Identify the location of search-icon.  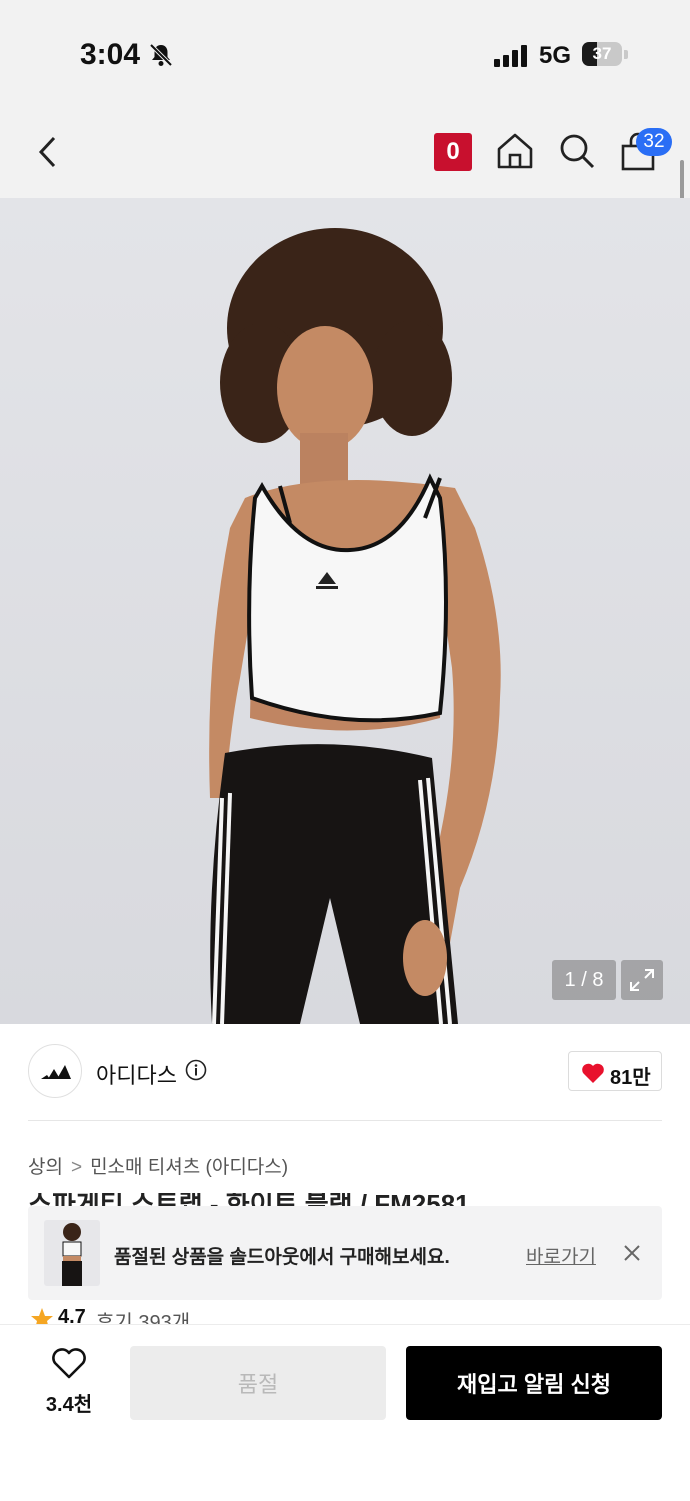
(577, 151).